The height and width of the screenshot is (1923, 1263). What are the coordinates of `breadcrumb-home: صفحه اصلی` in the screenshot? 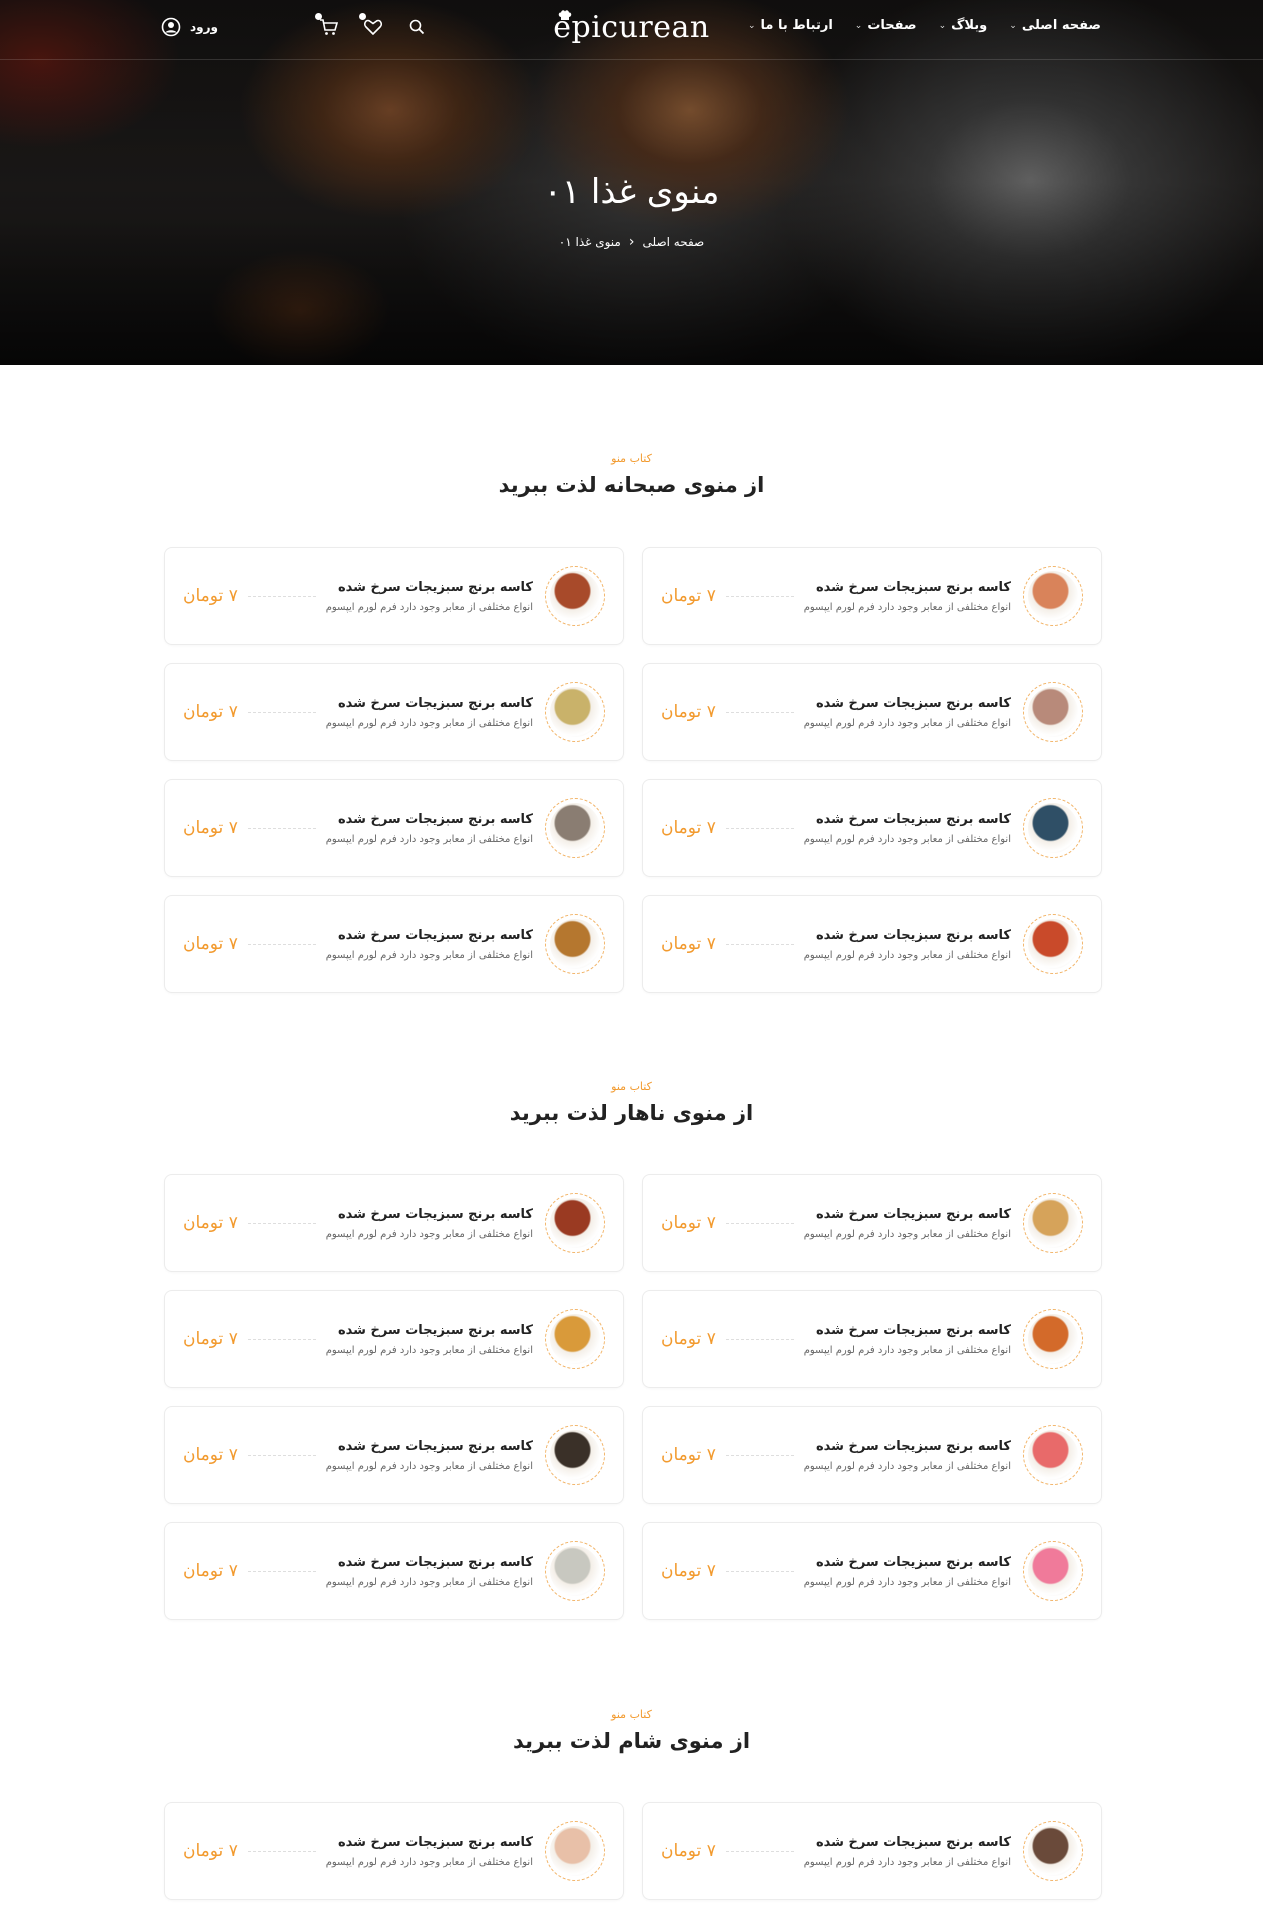 It's located at (673, 242).